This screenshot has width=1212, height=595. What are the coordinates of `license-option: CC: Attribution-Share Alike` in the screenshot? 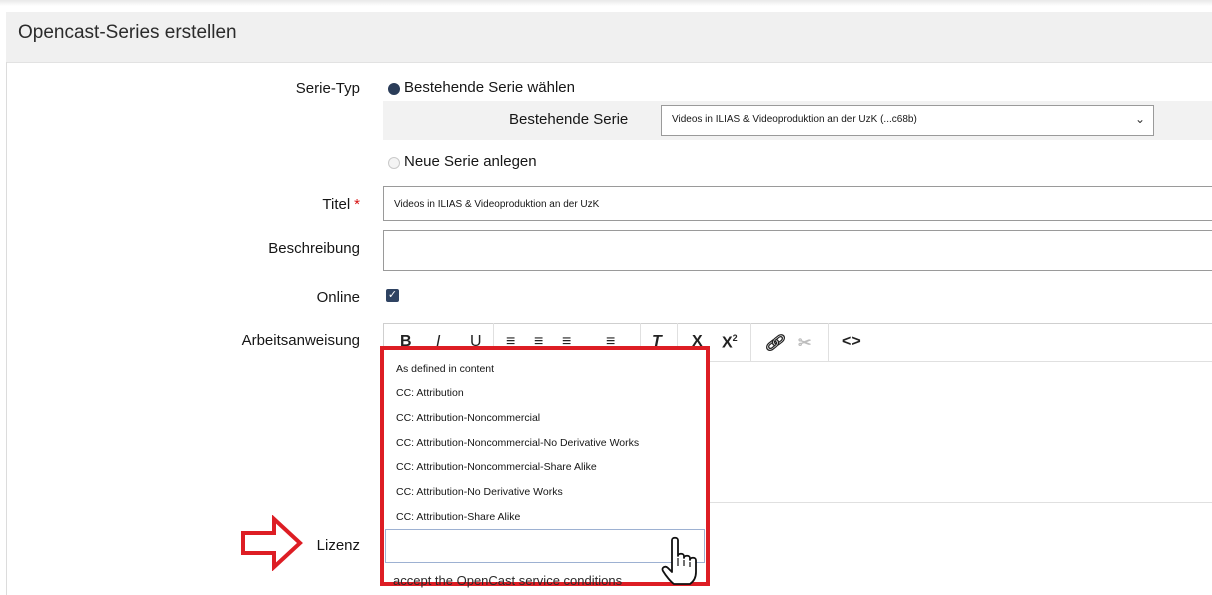 It's located at (458, 517).